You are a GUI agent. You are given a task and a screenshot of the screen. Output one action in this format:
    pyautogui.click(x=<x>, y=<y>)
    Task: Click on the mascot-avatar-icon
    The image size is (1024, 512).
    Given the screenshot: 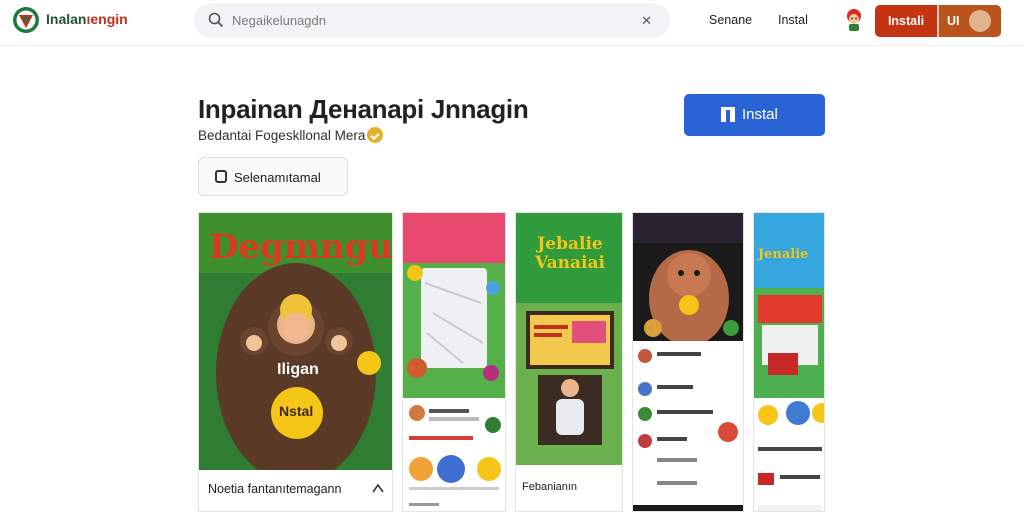 What is the action you would take?
    pyautogui.click(x=854, y=20)
    